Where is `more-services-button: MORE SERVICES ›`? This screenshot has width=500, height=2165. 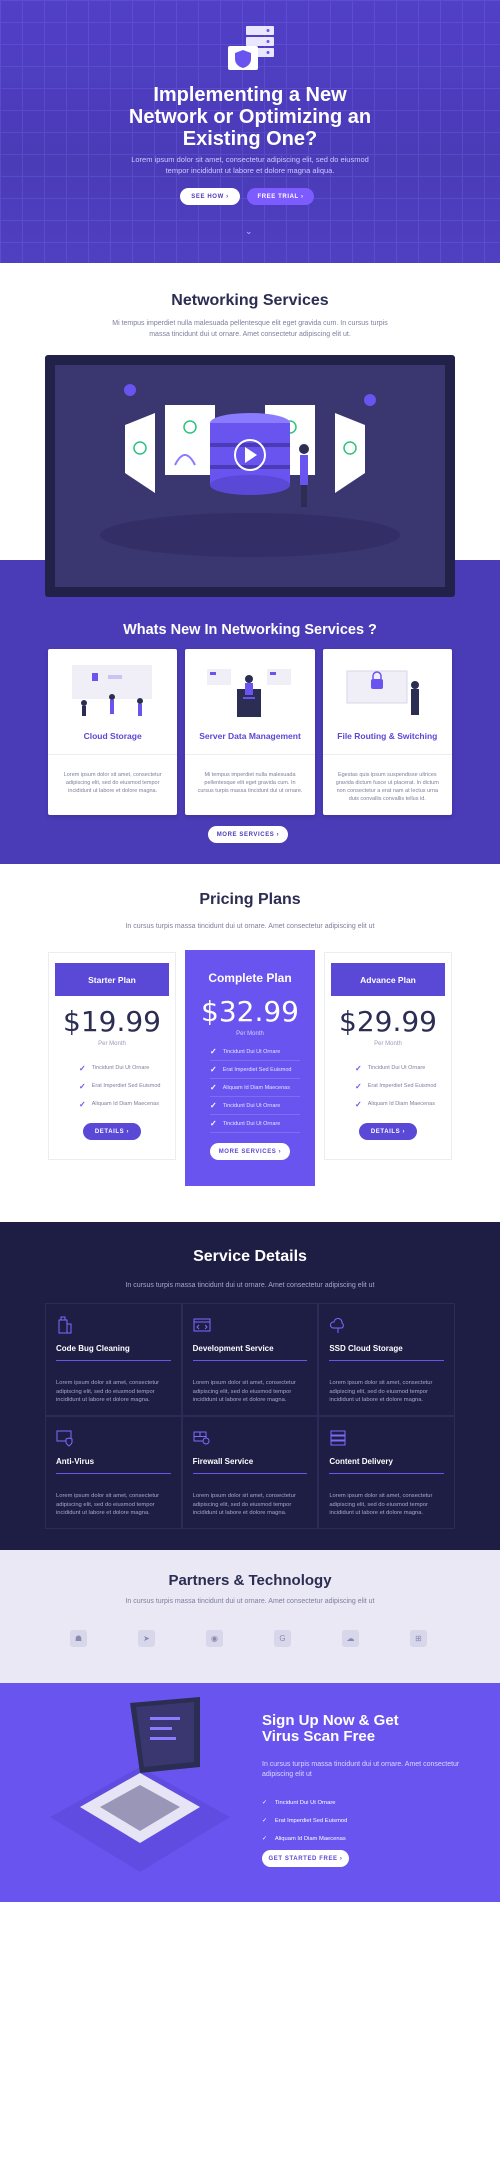 more-services-button: MORE SERVICES › is located at coordinates (248, 834).